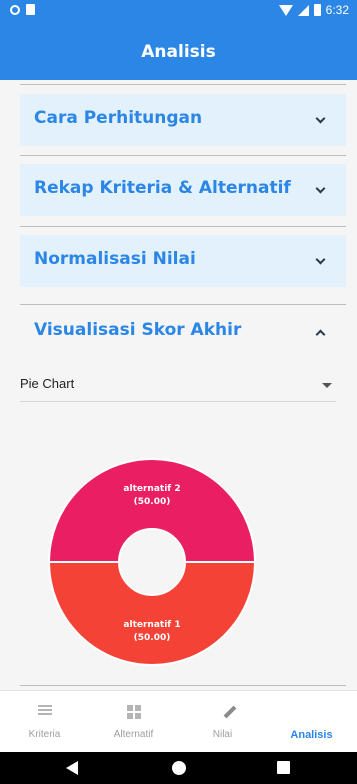  What do you see at coordinates (137, 330) in the screenshot?
I see `panel-title: Visualisasi Skor Akhir` at bounding box center [137, 330].